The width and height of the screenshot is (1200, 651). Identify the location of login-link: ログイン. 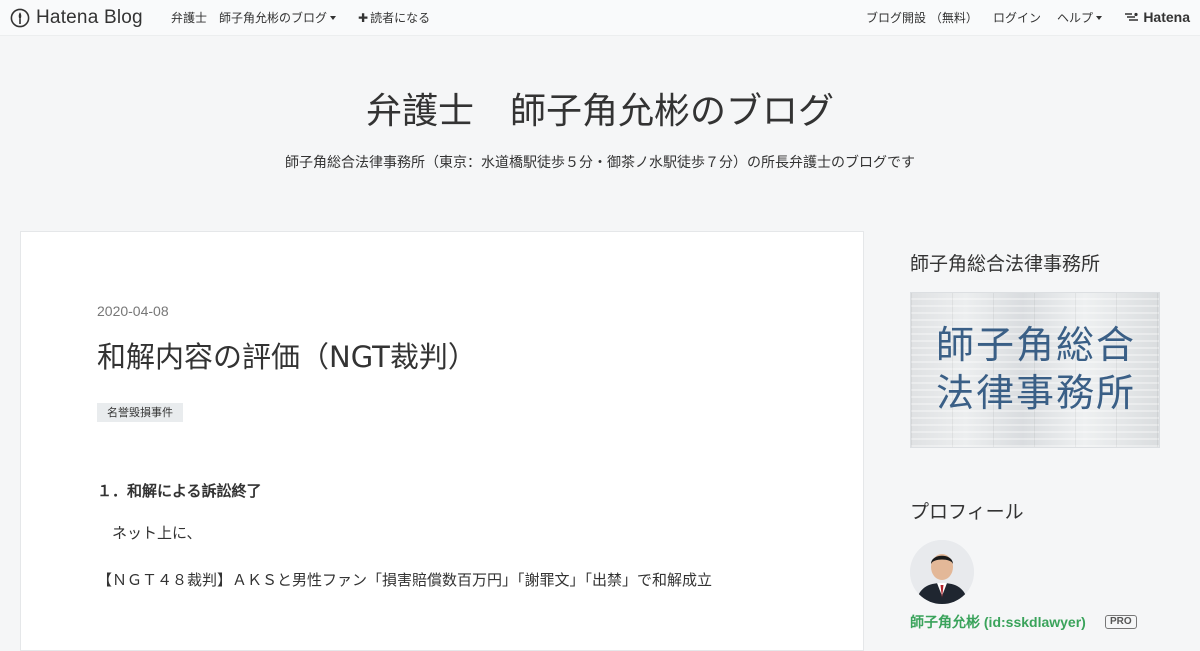
(1017, 18).